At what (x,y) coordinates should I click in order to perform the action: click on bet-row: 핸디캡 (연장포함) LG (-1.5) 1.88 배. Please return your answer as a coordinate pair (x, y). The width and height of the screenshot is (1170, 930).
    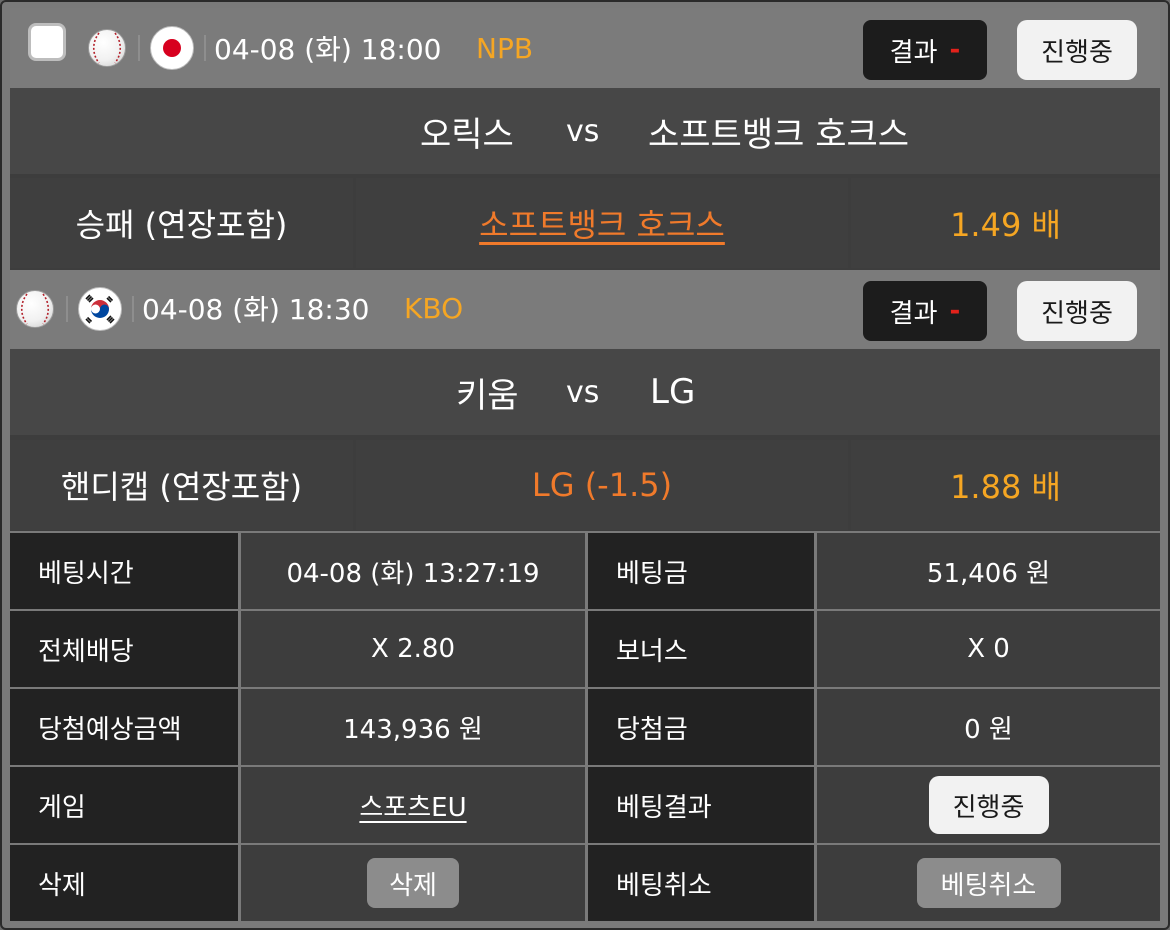
    Looking at the image, I should click on (585, 485).